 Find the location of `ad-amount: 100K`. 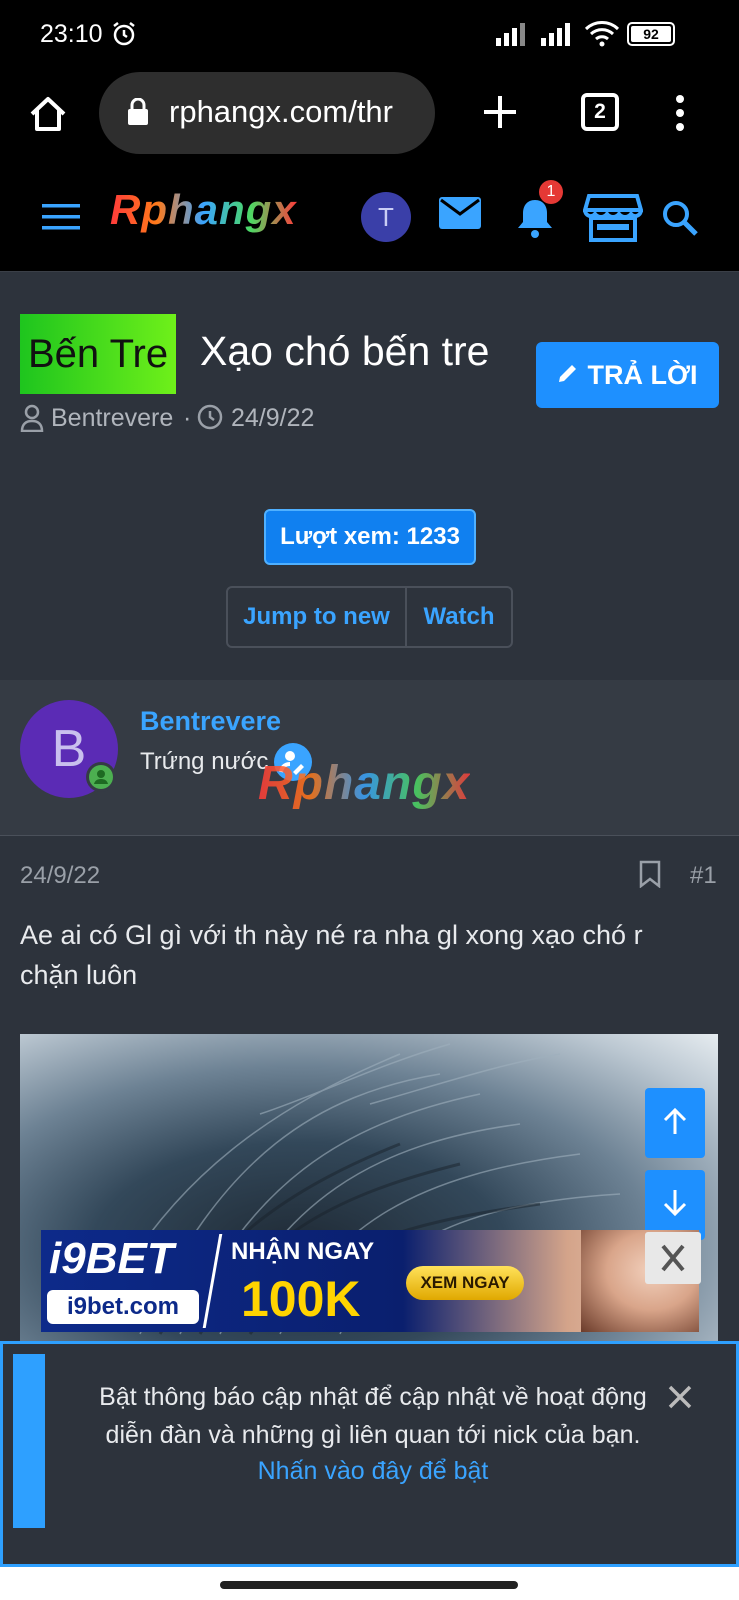

ad-amount: 100K is located at coordinates (301, 1299).